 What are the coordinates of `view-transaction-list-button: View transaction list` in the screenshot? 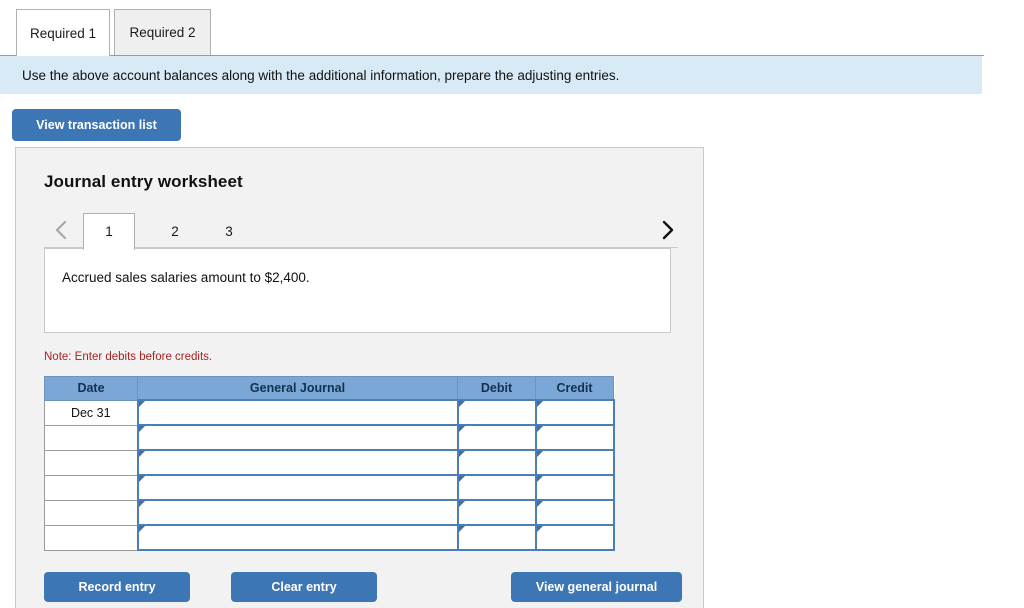 It's located at (96, 125).